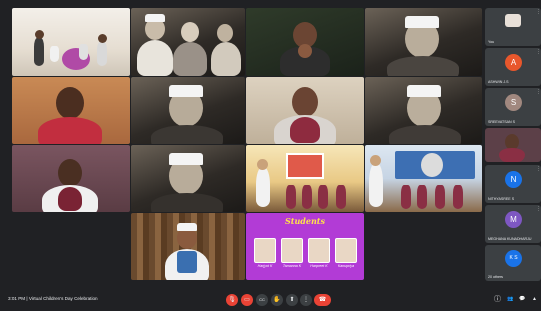 This screenshot has width=541, height=311. I want to click on video-tile-girl-hands, so click(305, 42).